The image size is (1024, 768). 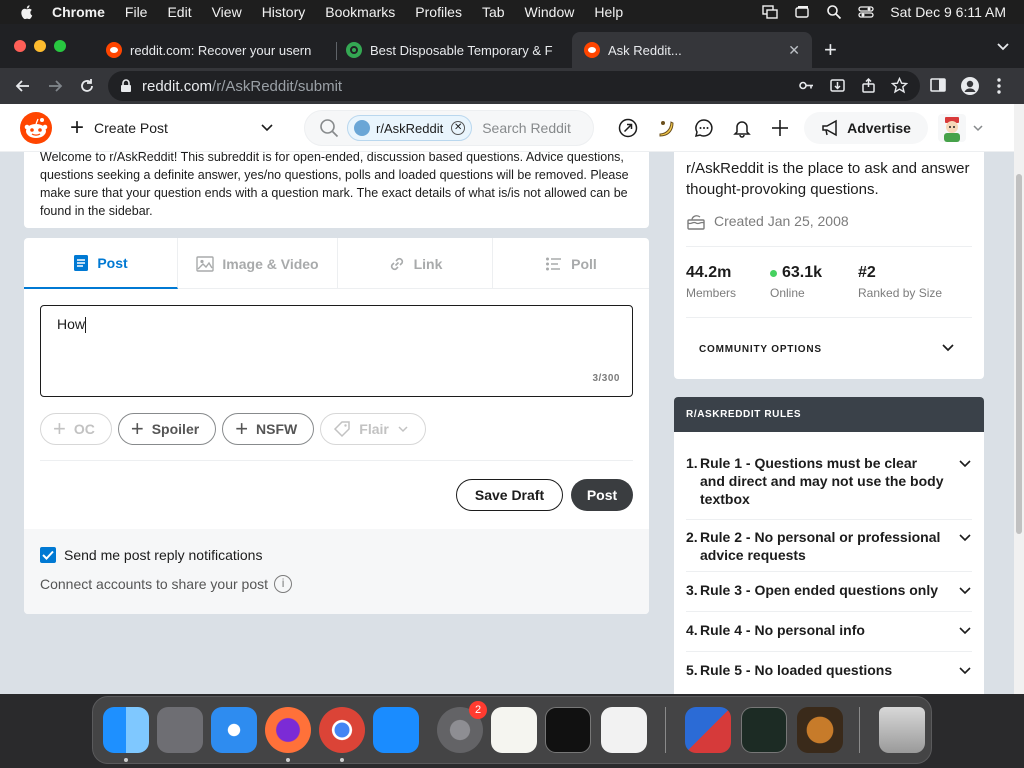 What do you see at coordinates (514, 730) in the screenshot?
I see `textedit-icon` at bounding box center [514, 730].